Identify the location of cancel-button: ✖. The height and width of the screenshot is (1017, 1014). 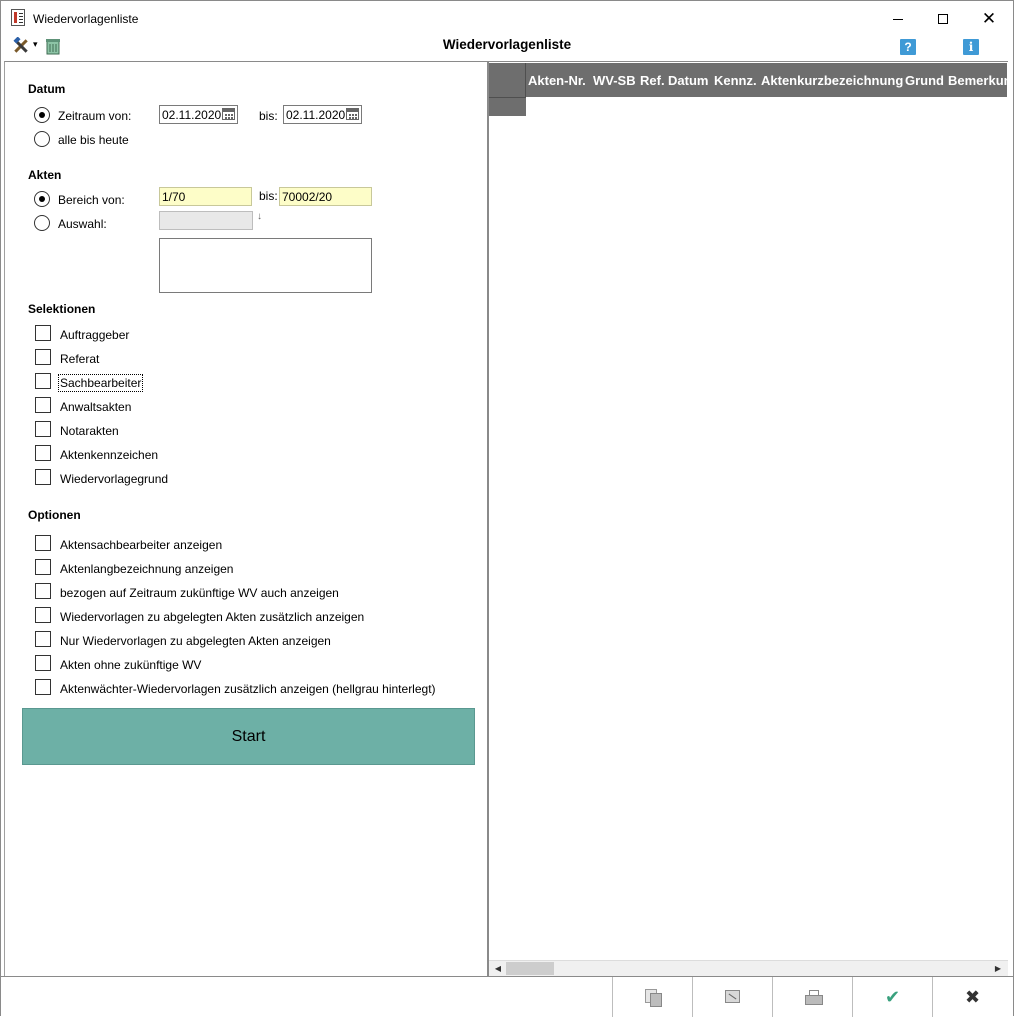
(972, 997).